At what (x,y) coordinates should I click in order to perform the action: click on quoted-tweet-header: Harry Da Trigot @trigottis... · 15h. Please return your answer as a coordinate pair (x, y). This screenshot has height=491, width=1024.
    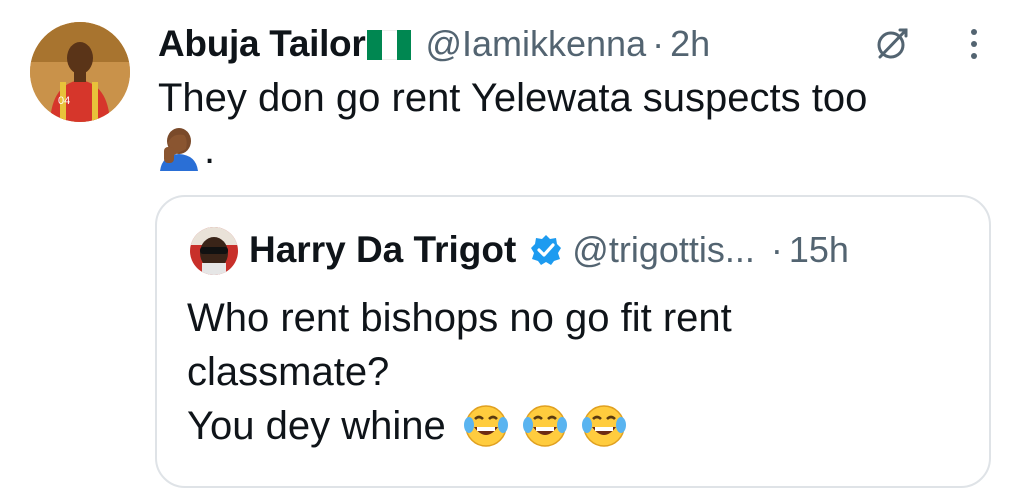
    Looking at the image, I should click on (549, 250).